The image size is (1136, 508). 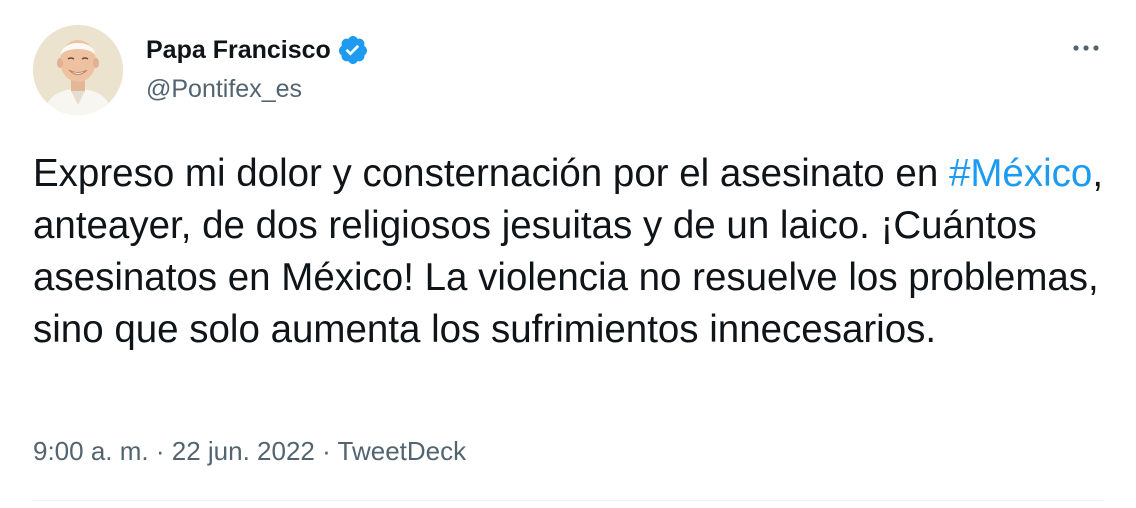 I want to click on tweet-metadata: 9:00 a. m. · 22 jun. 2022 · TweetDeck, so click(x=249, y=451).